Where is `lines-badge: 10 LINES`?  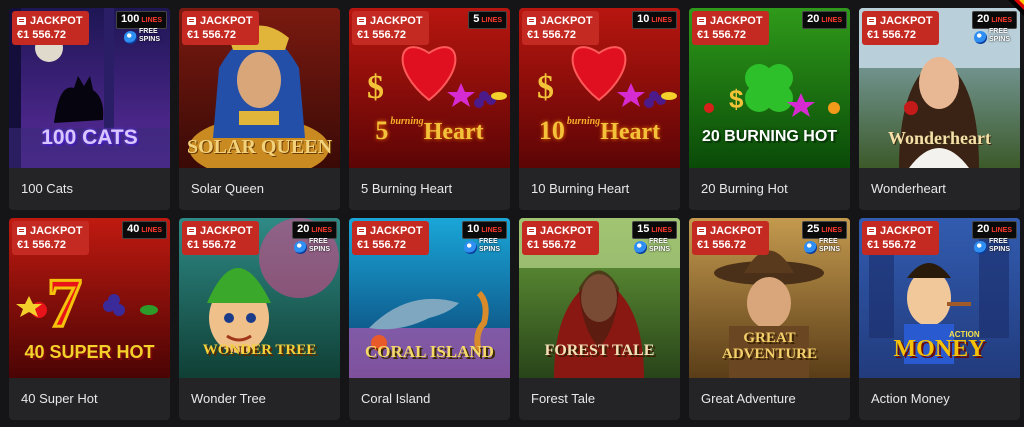 lines-badge: 10 LINES is located at coordinates (484, 230).